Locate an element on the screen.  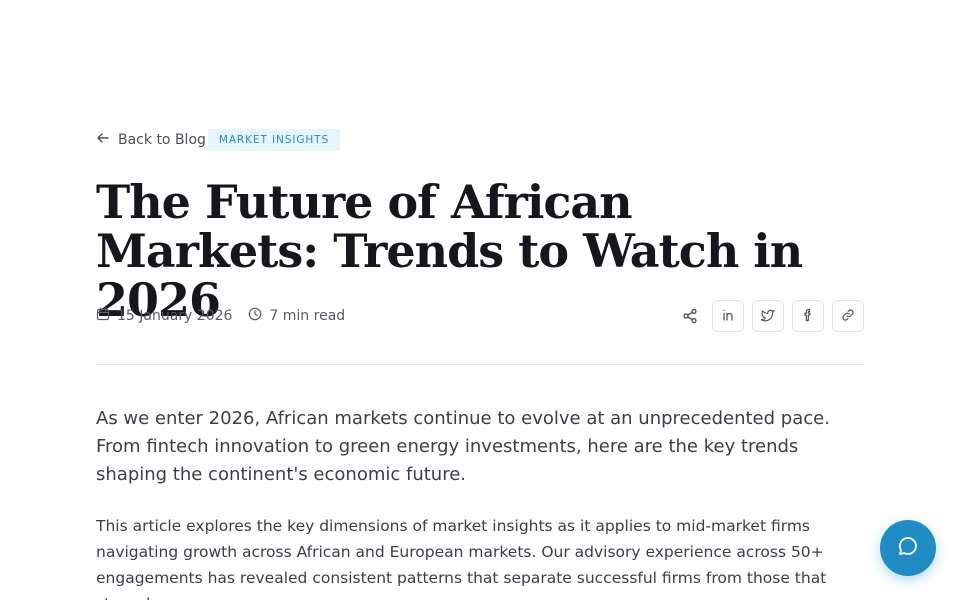
chat-button is located at coordinates (908, 548).